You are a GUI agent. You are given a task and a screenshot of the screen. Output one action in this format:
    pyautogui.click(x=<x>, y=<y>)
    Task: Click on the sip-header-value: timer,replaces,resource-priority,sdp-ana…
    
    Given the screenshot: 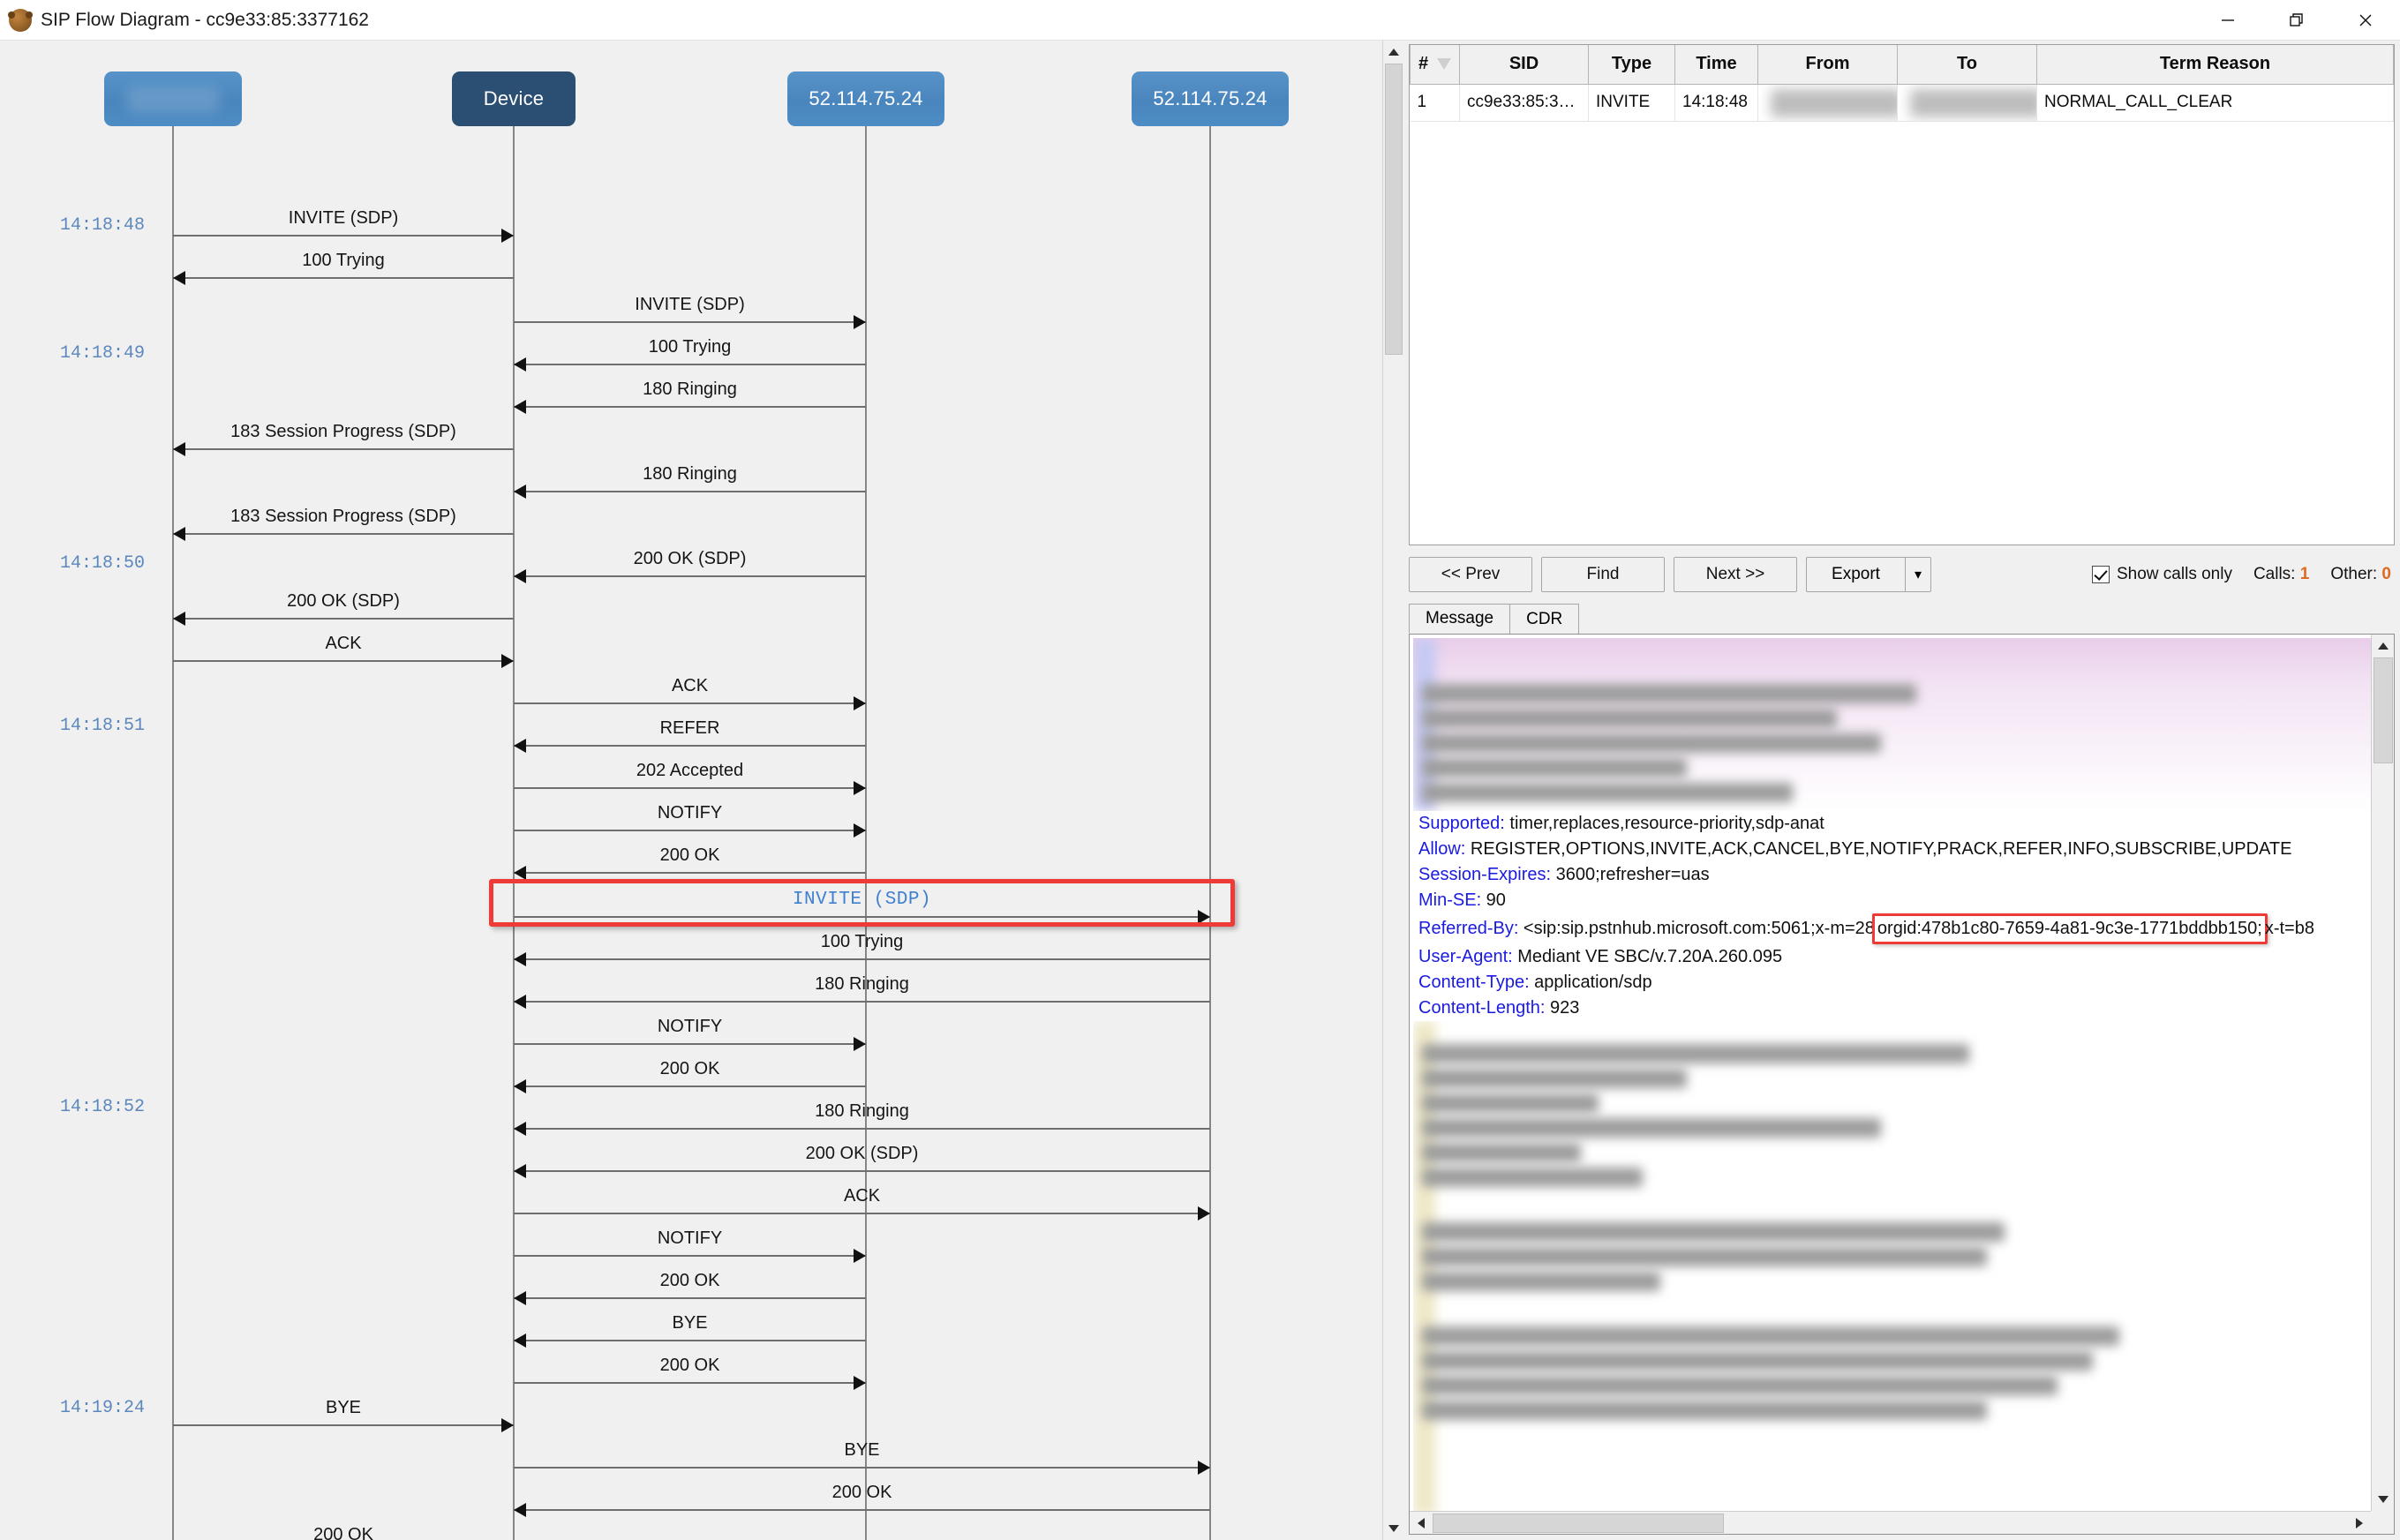 What is the action you would take?
    pyautogui.click(x=1664, y=824)
    